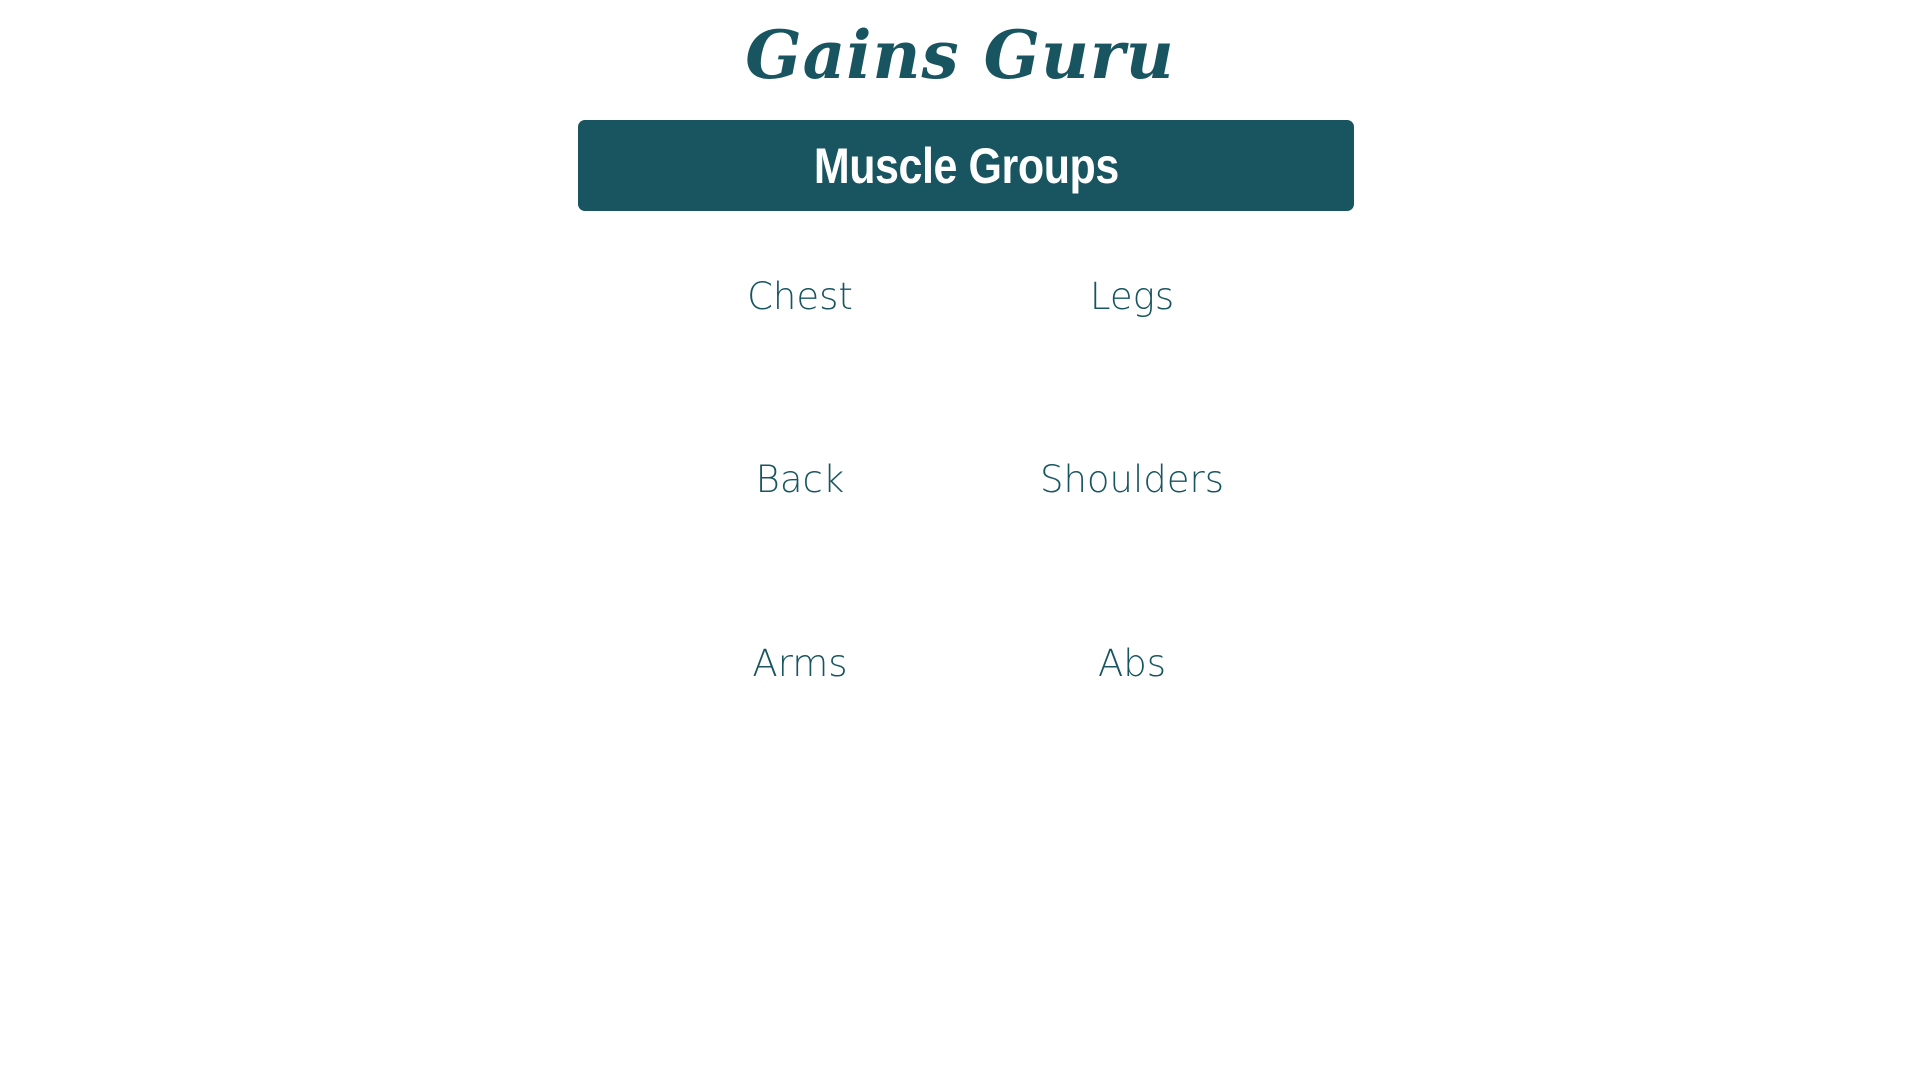  What do you see at coordinates (960, 55) in the screenshot?
I see `app-title: Gains Guru` at bounding box center [960, 55].